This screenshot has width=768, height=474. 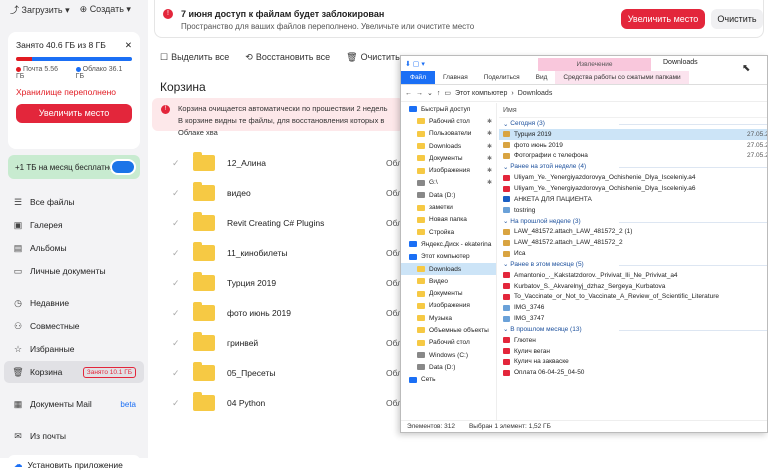 What do you see at coordinates (74, 167) in the screenshot?
I see `promo-banner: +1 ТБ на месяц бесплатно` at bounding box center [74, 167].